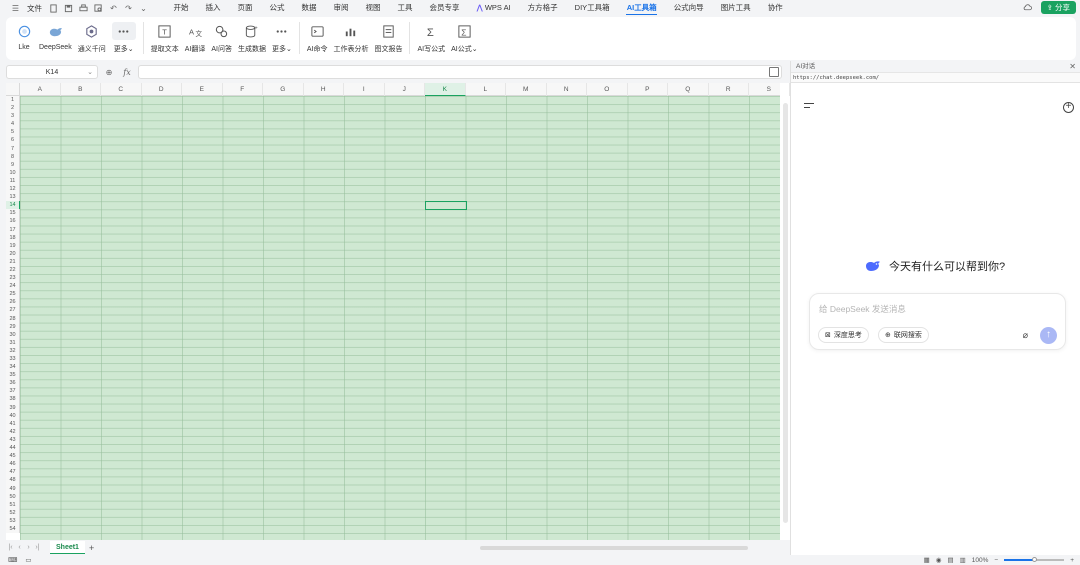  I want to click on ribbon-button-10: 工作表分析, so click(350, 38).